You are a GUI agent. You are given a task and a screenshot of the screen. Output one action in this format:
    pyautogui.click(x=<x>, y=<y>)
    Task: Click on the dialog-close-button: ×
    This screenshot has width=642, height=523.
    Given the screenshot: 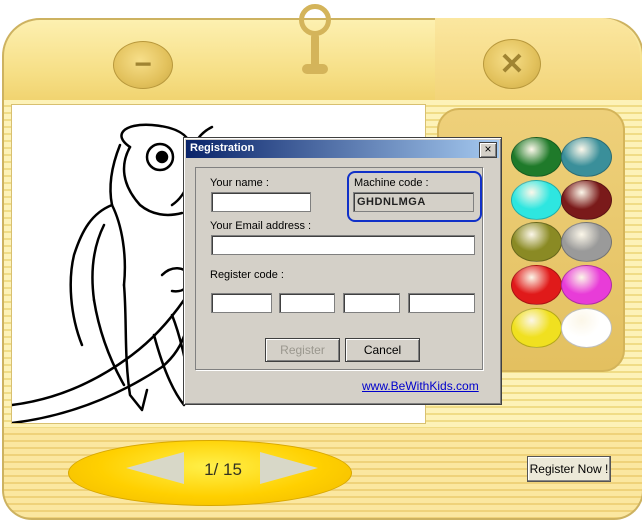 What is the action you would take?
    pyautogui.click(x=488, y=150)
    